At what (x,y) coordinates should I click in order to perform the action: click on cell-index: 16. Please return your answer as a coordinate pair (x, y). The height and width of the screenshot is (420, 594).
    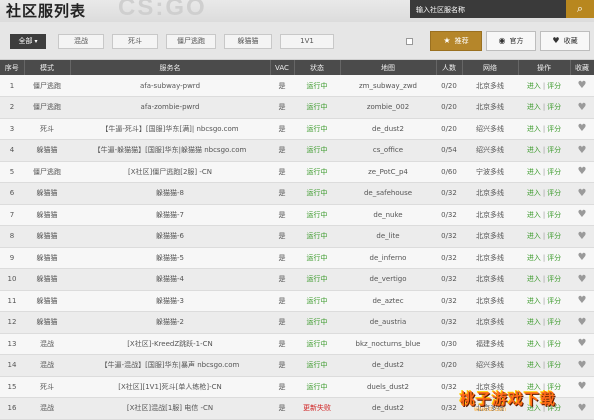
    Looking at the image, I should click on (12, 408).